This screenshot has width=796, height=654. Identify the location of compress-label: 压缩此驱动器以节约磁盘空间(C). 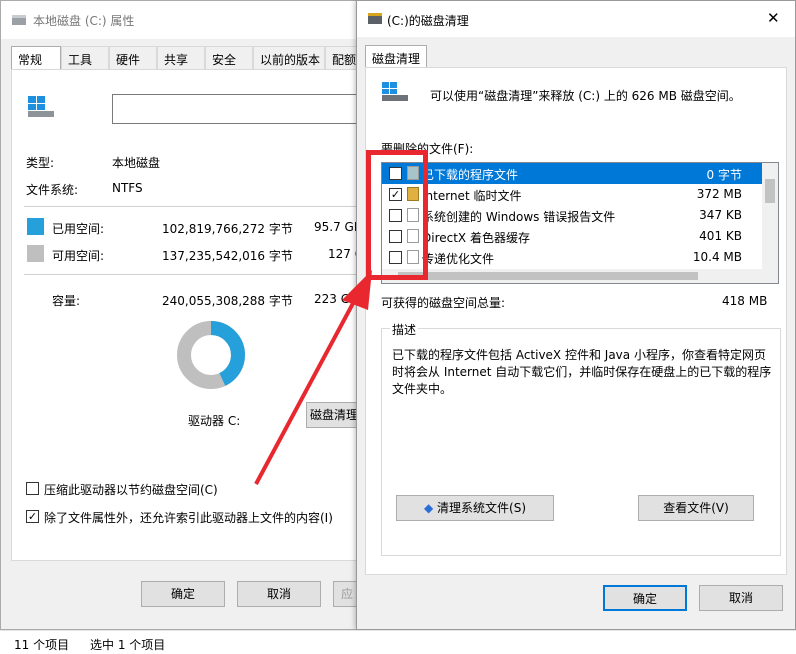
(131, 490).